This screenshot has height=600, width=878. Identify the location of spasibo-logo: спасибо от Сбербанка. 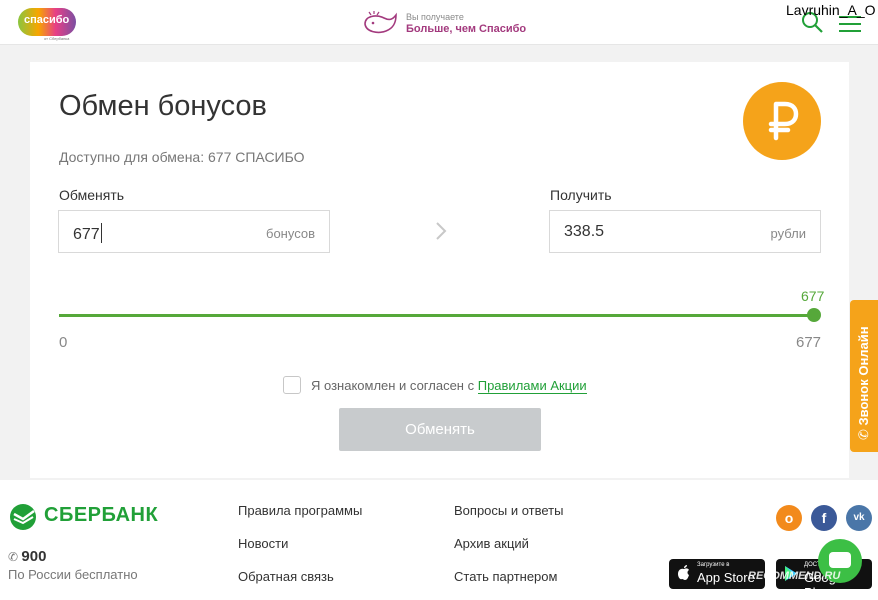
(50, 23).